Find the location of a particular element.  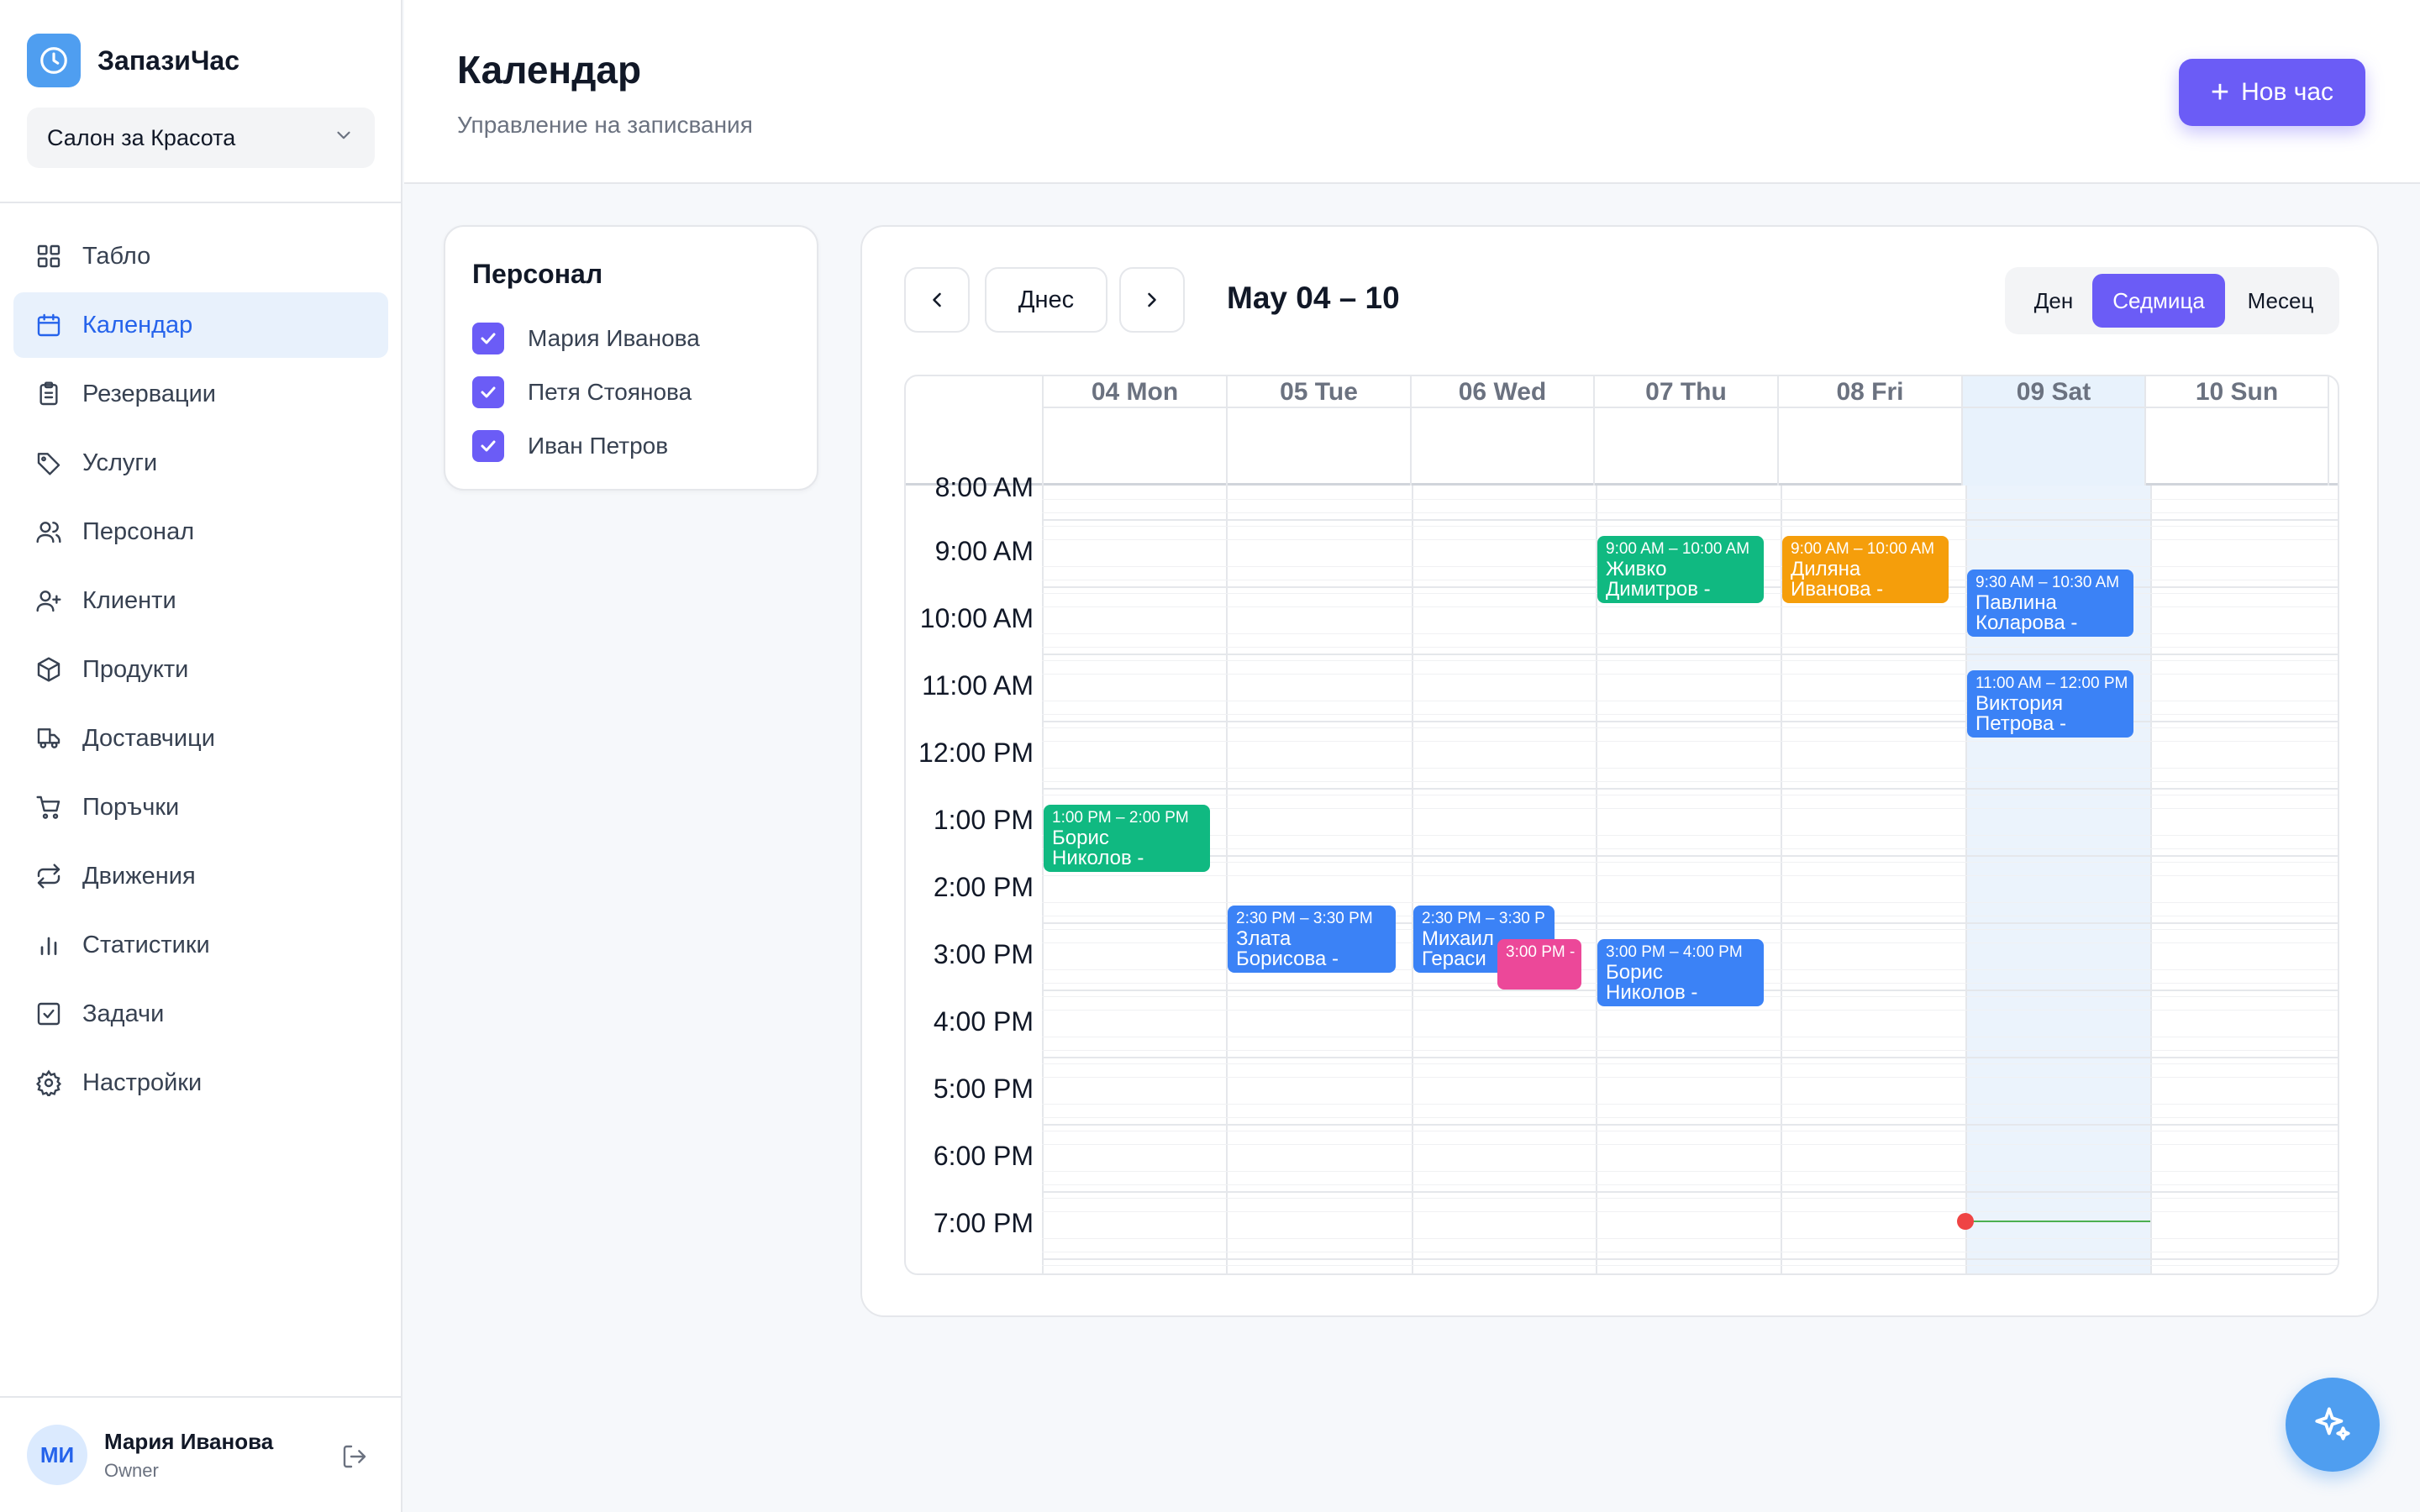

appointment-event: 11:00 AM – 12:00 PM Виктория Петрова - is located at coordinates (2050, 704).